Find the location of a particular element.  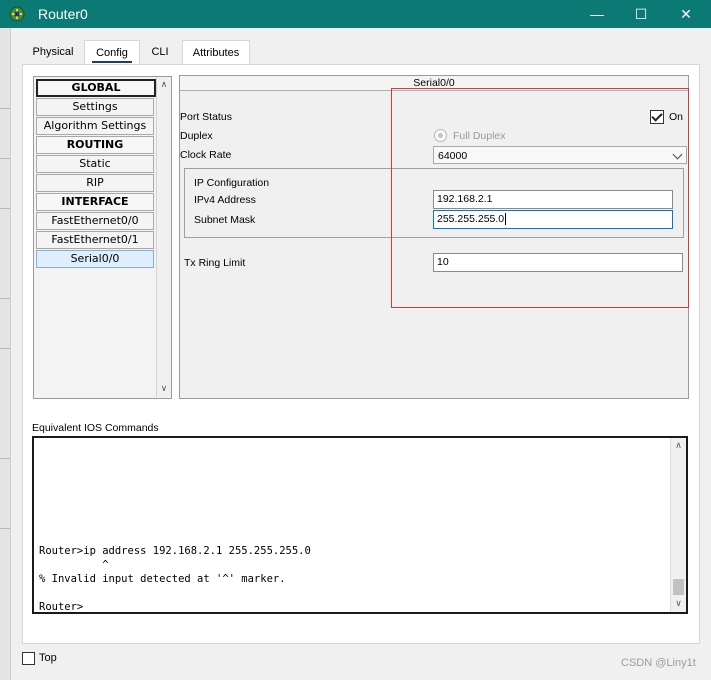

tx-ring-limit-input: 10 is located at coordinates (558, 262).